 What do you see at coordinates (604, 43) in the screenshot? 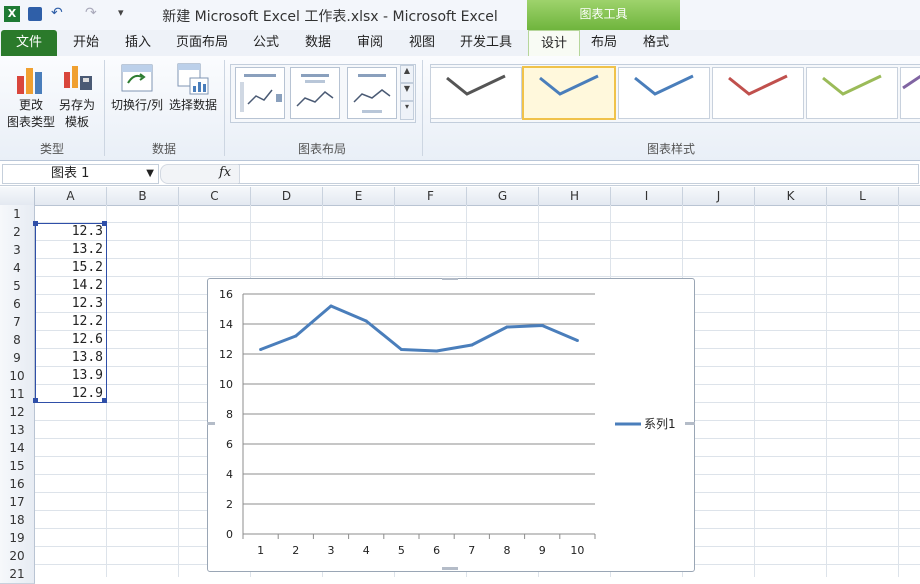
I see `tab-layout: 布局` at bounding box center [604, 43].